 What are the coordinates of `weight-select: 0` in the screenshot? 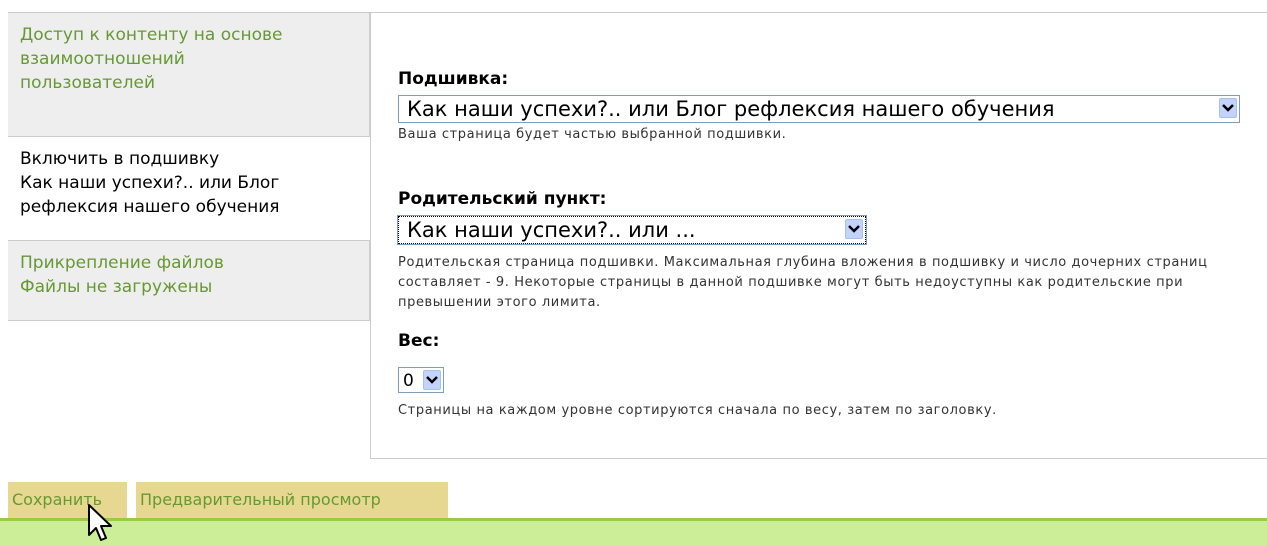 It's located at (421, 380).